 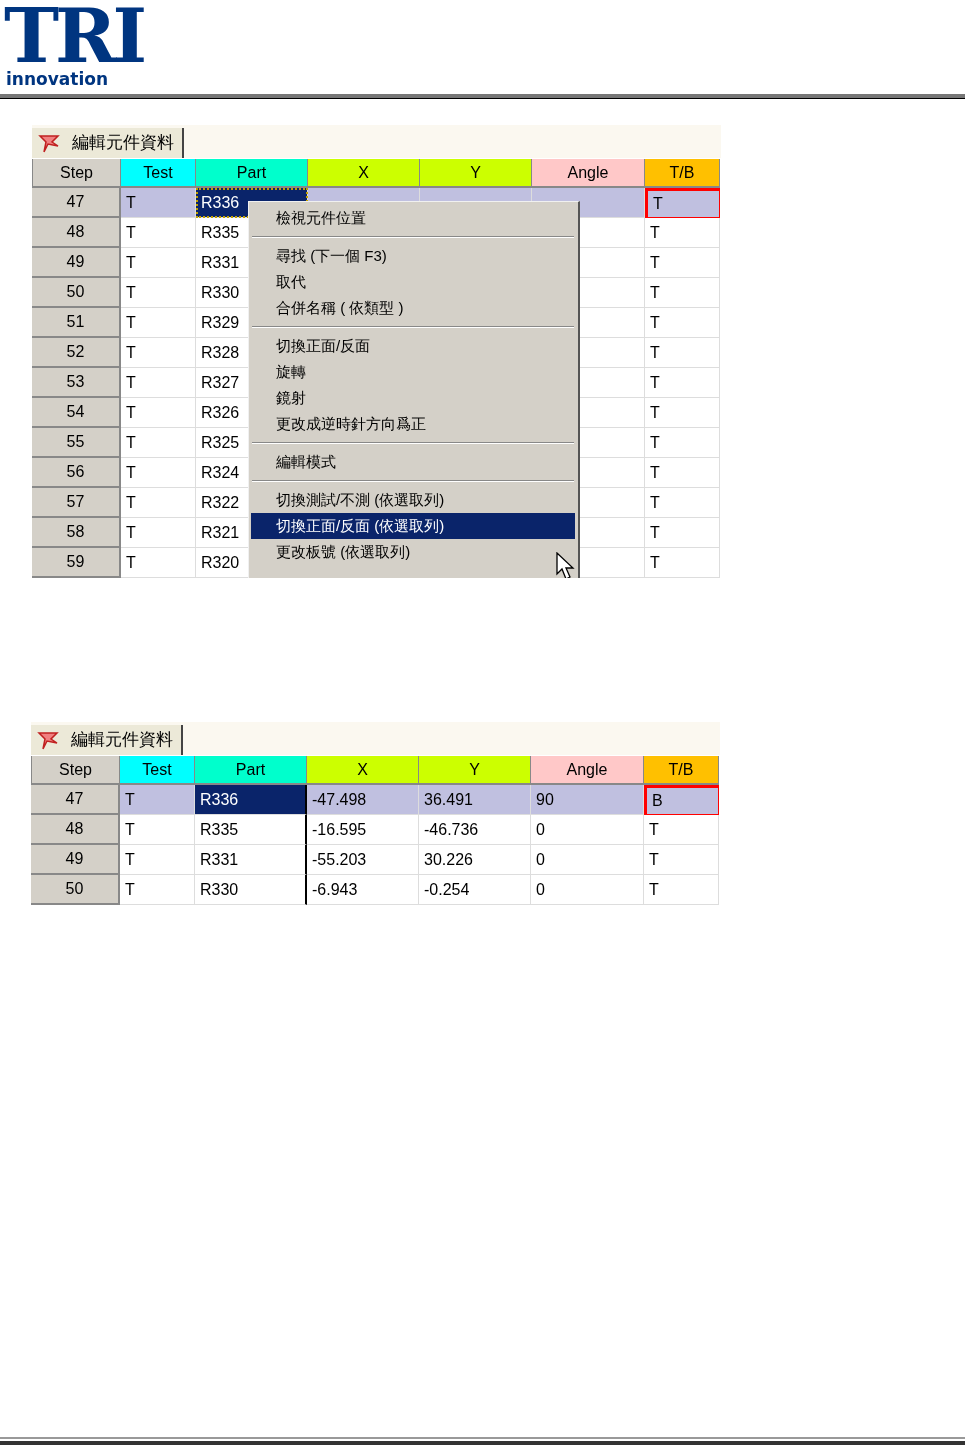 What do you see at coordinates (251, 800) in the screenshot?
I see `table-cell: R336` at bounding box center [251, 800].